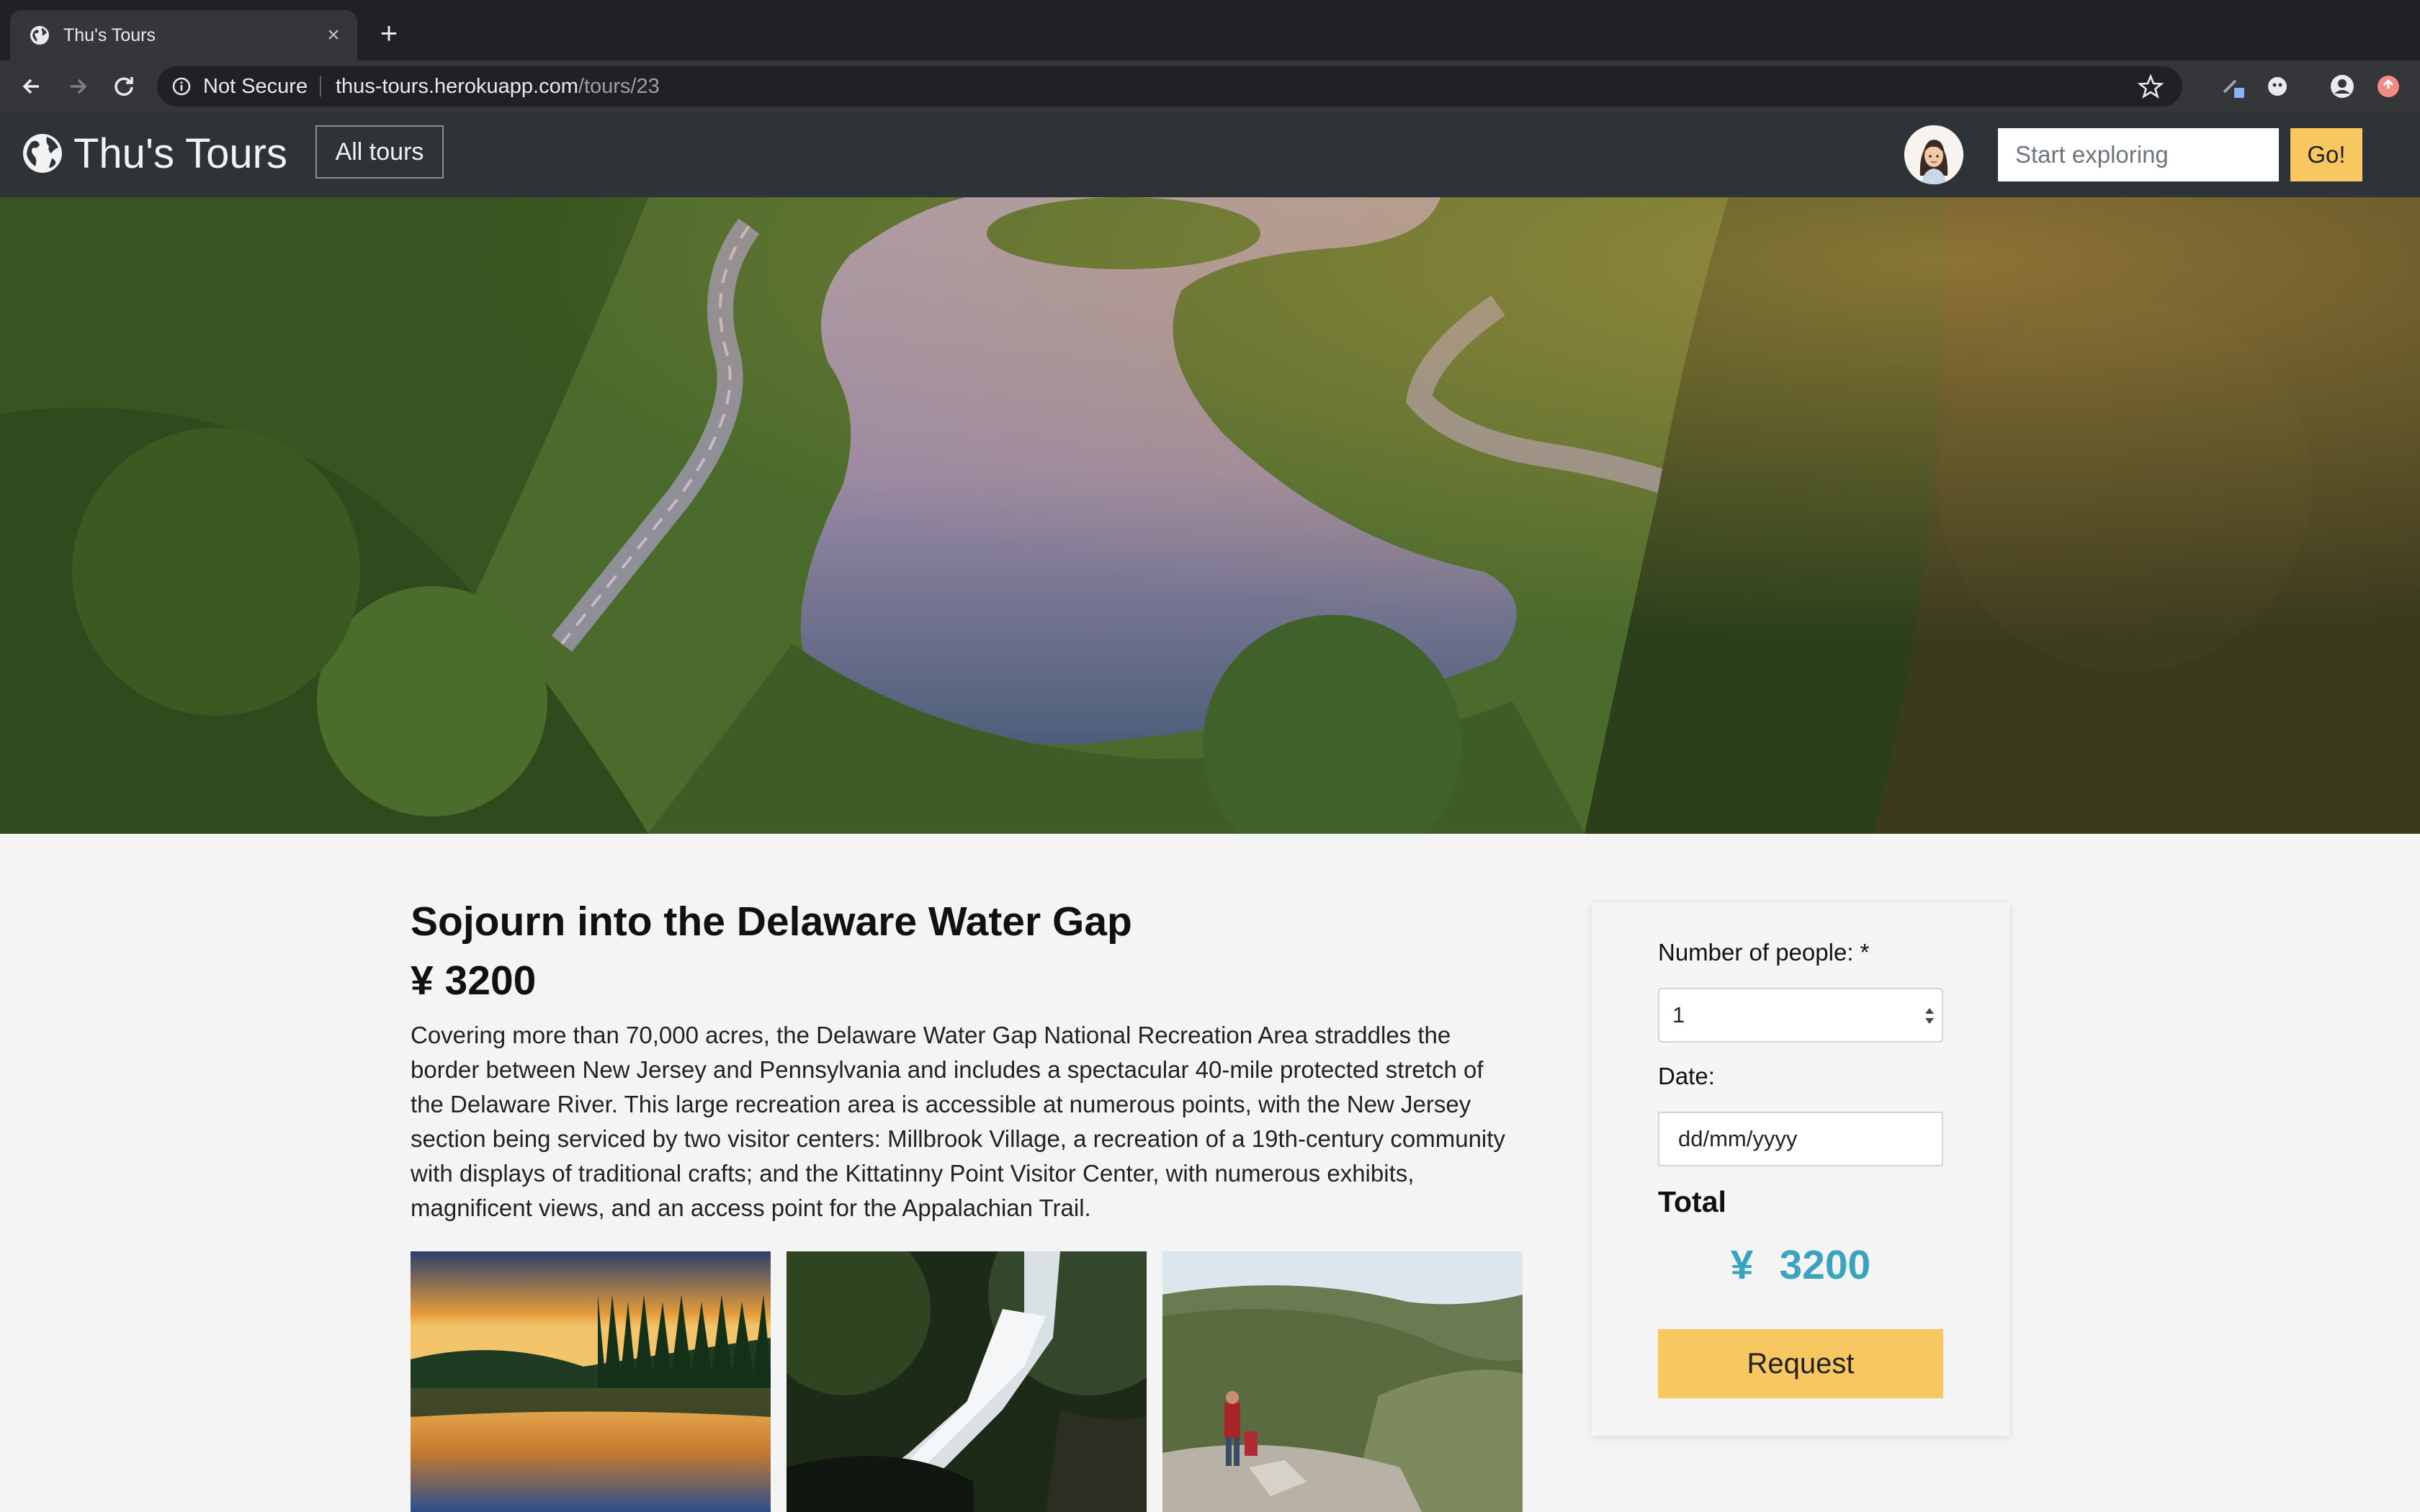  I want to click on total-amount: 3200, so click(1825, 1265).